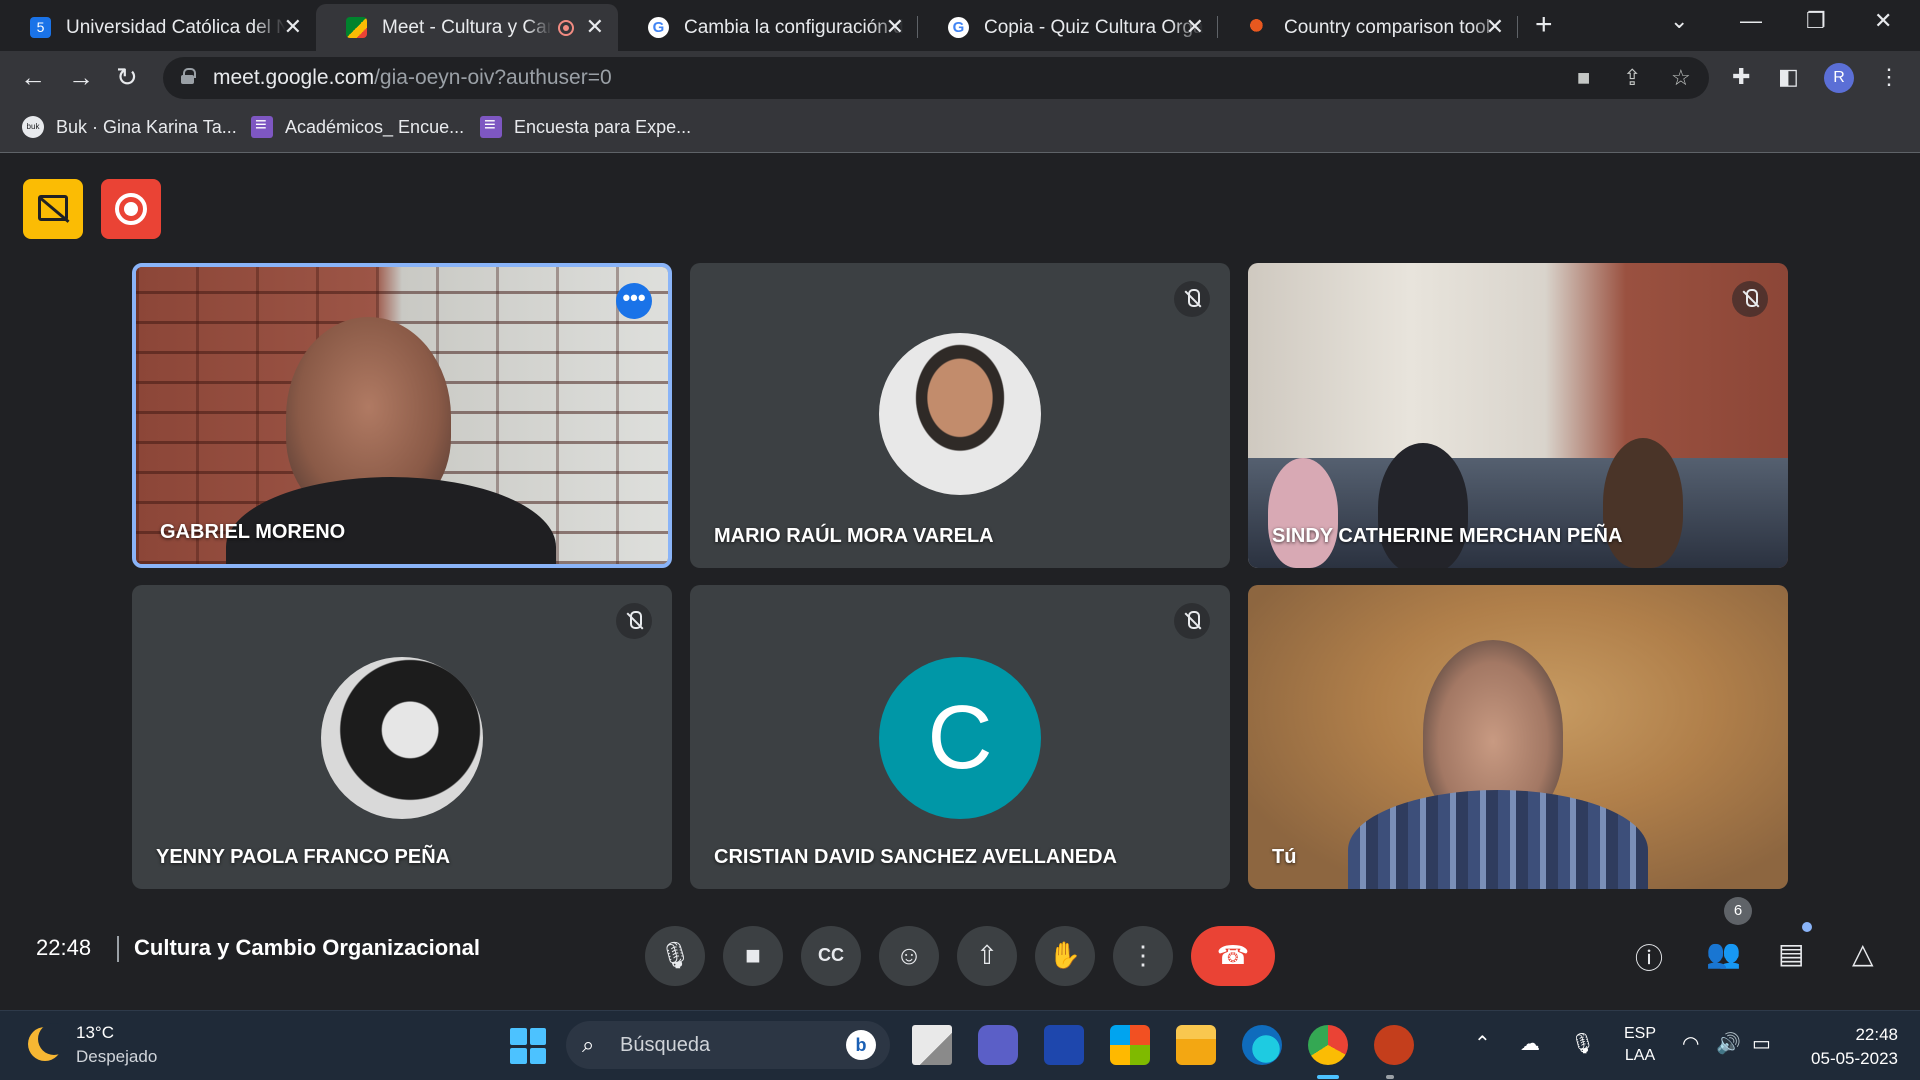 The height and width of the screenshot is (1080, 1920). Describe the element at coordinates (528, 1046) in the screenshot. I see `start-button` at that location.